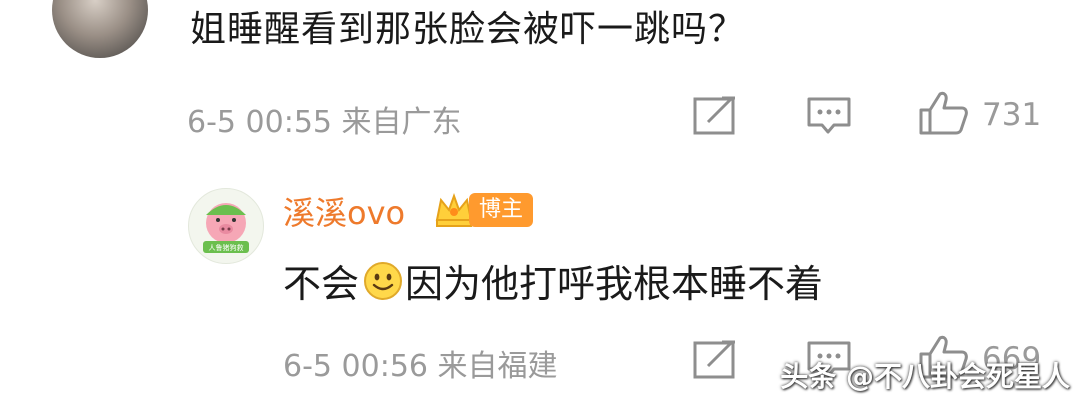 The height and width of the screenshot is (403, 1080). I want to click on watermark: 头条 @不八卦会死星人, so click(925, 376).